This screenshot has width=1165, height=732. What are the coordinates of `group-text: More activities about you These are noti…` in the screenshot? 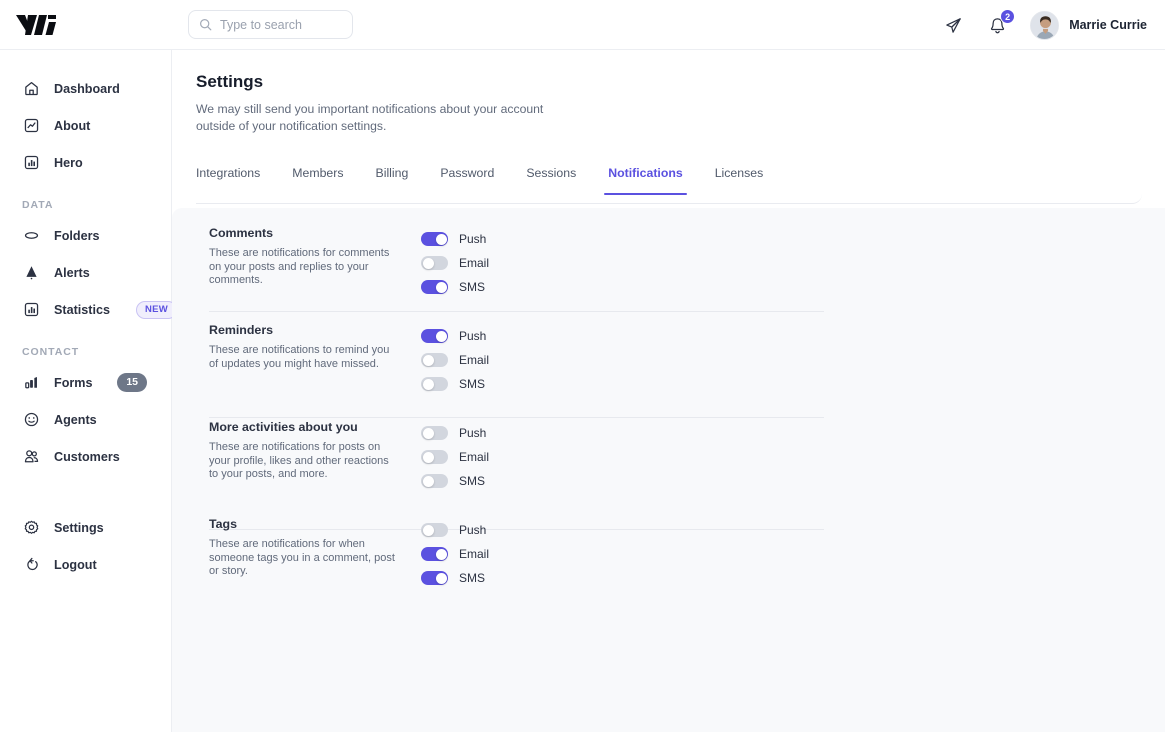 It's located at (280, 456).